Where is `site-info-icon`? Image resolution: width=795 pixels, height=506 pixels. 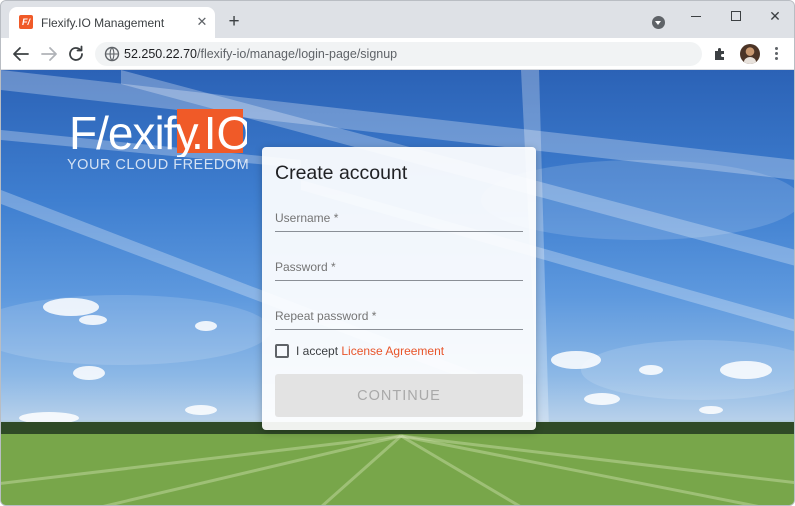 site-info-icon is located at coordinates (112, 54).